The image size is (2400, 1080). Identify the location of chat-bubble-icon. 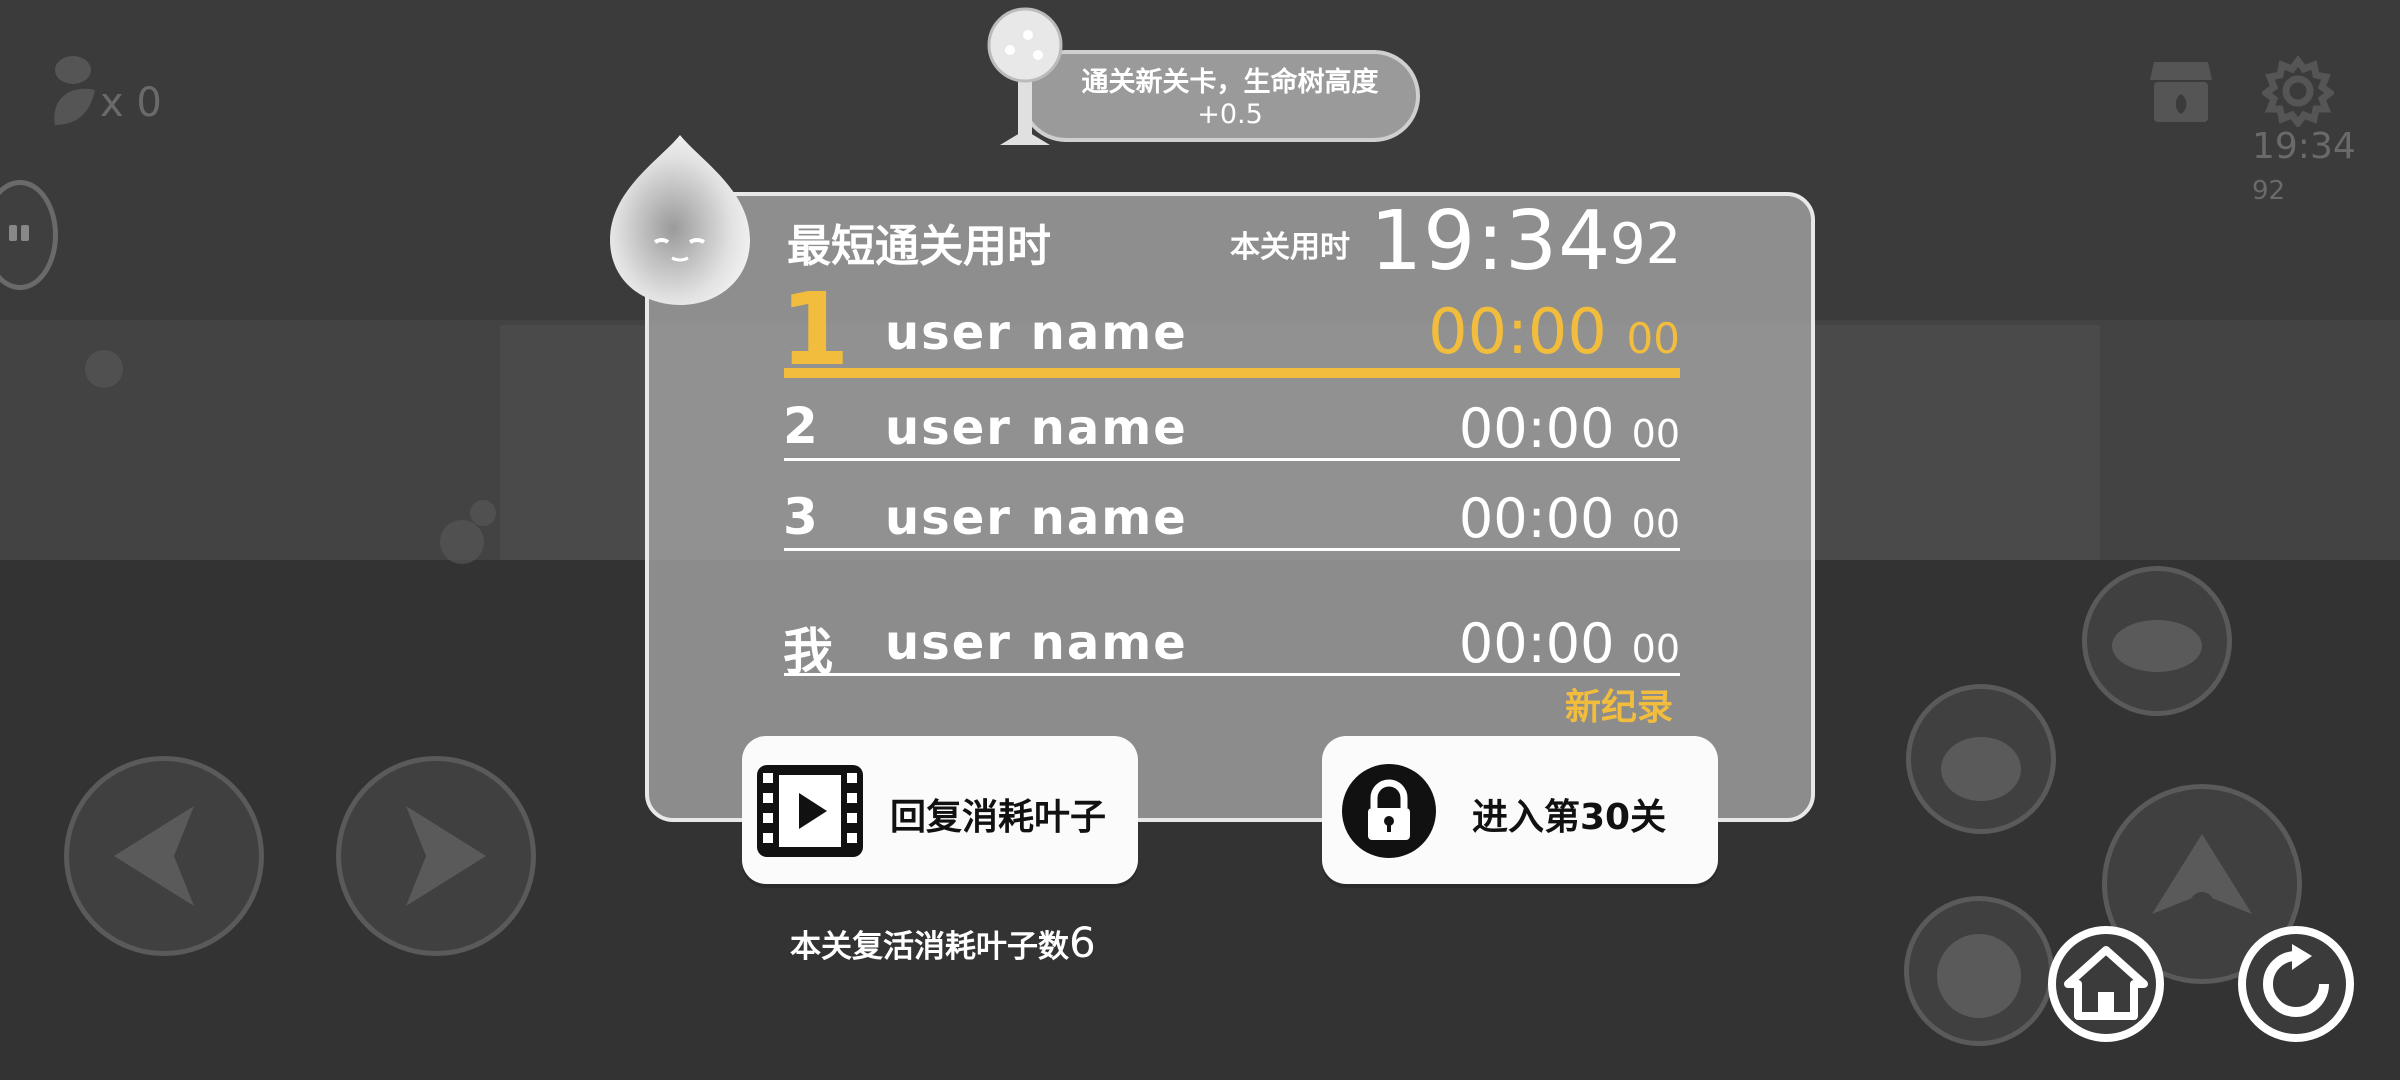
(19, 233).